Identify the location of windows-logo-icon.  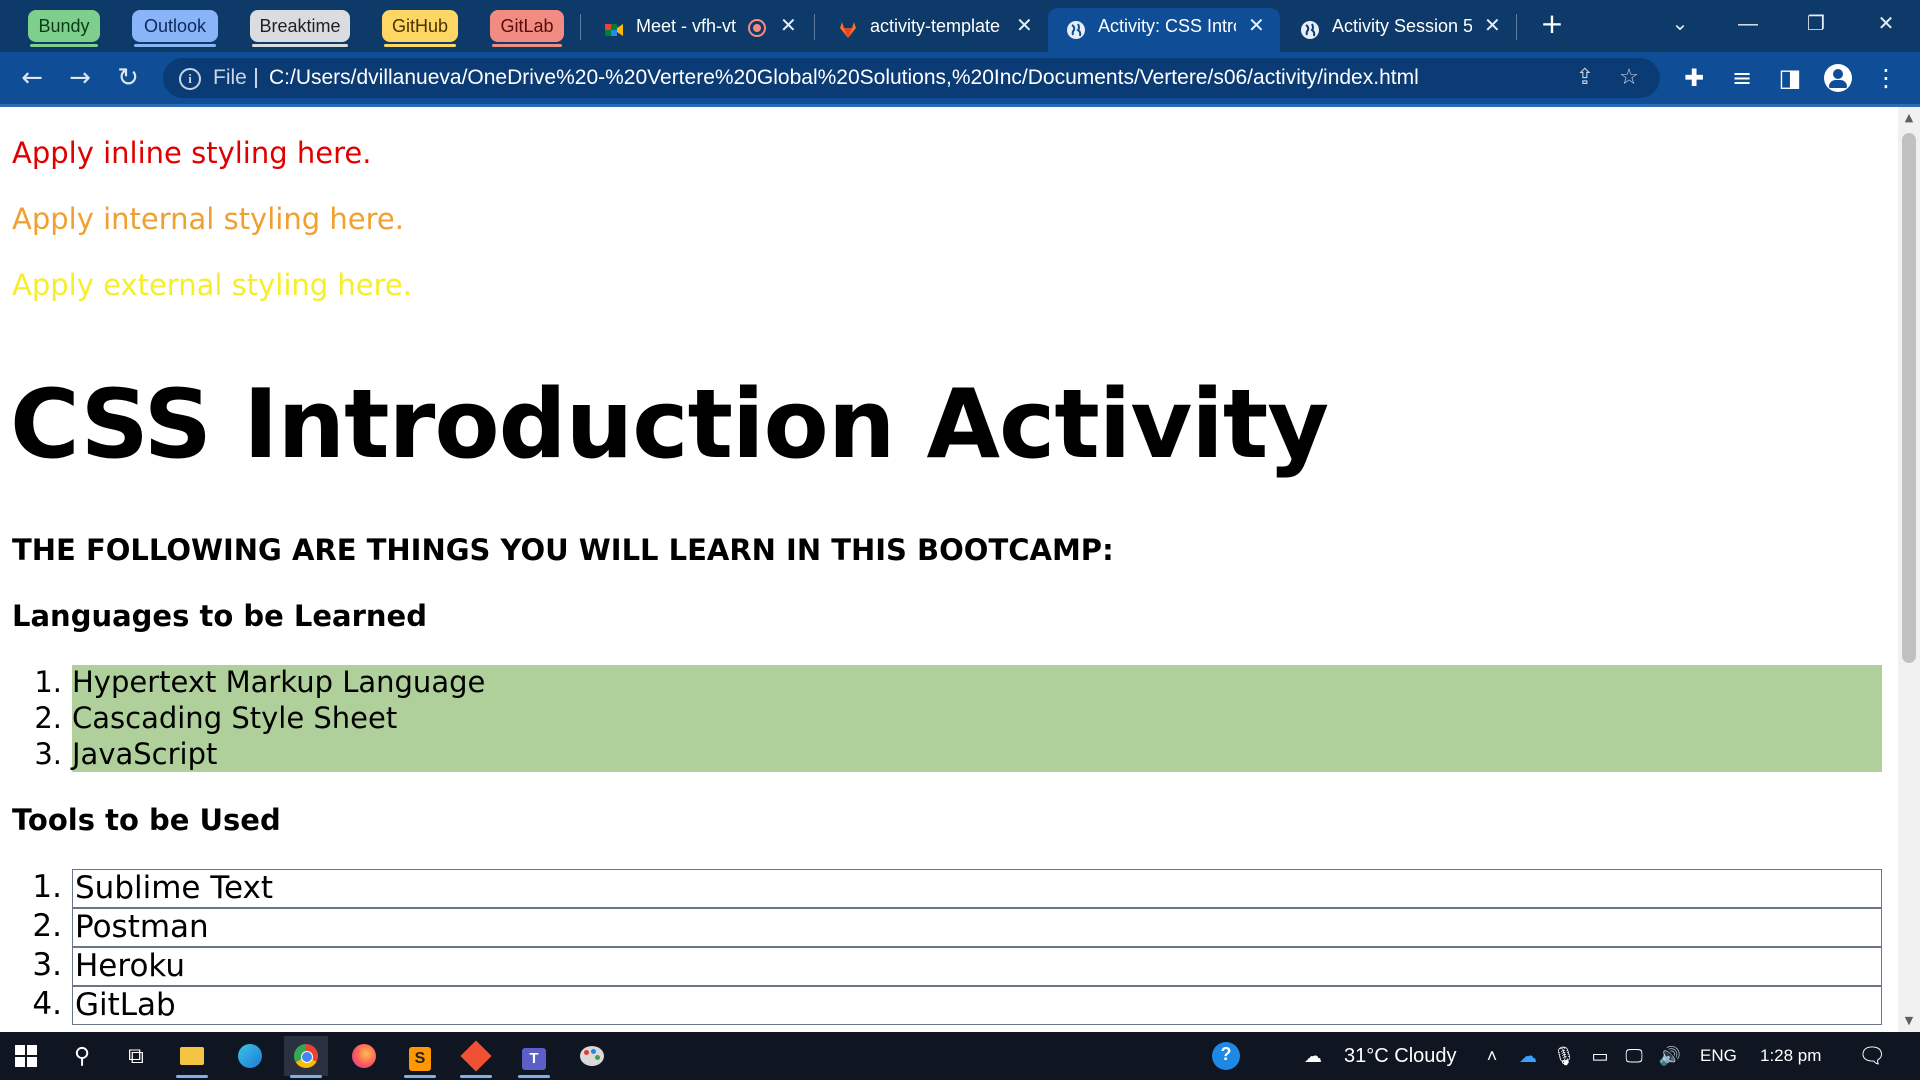
(26, 1056).